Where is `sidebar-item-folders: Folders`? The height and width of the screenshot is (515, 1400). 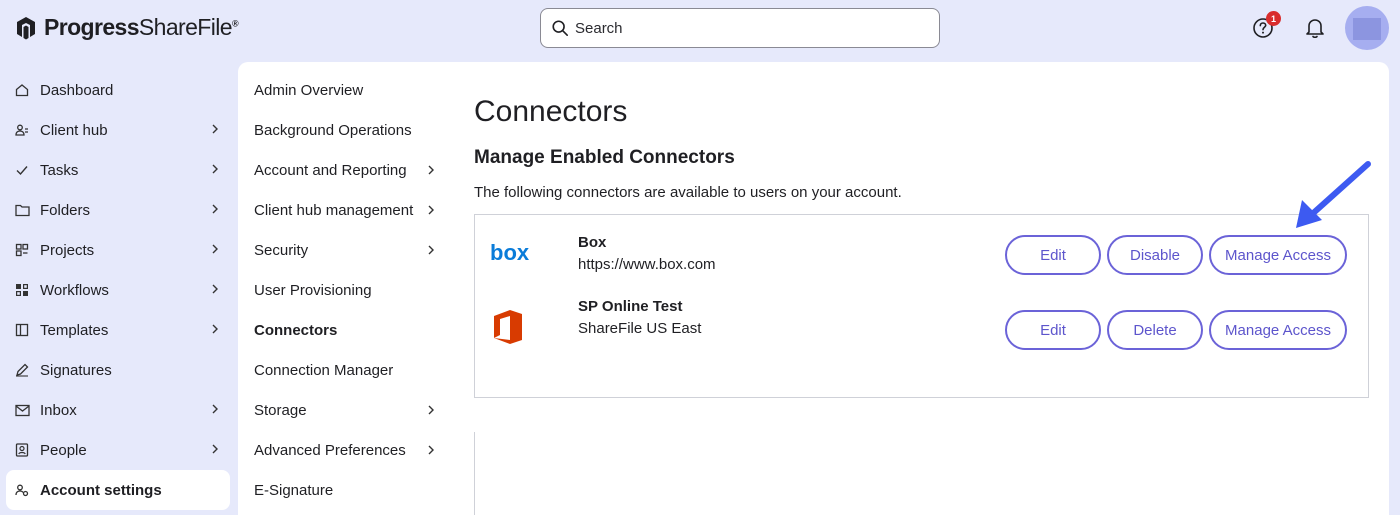
sidebar-item-folders: Folders is located at coordinates (119, 210).